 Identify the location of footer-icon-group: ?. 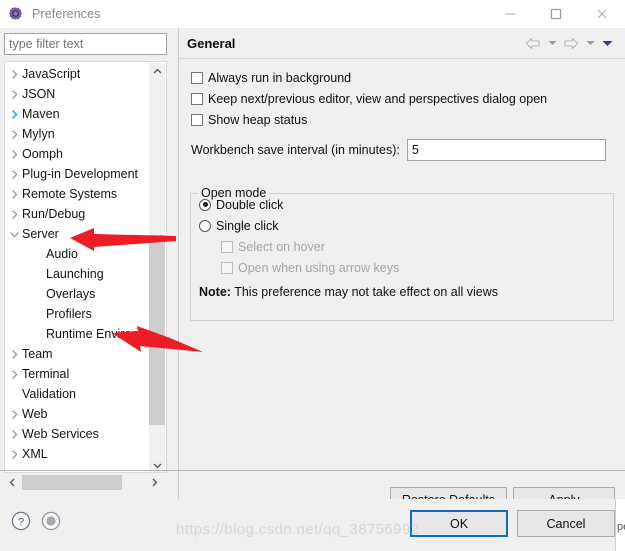
(36, 521).